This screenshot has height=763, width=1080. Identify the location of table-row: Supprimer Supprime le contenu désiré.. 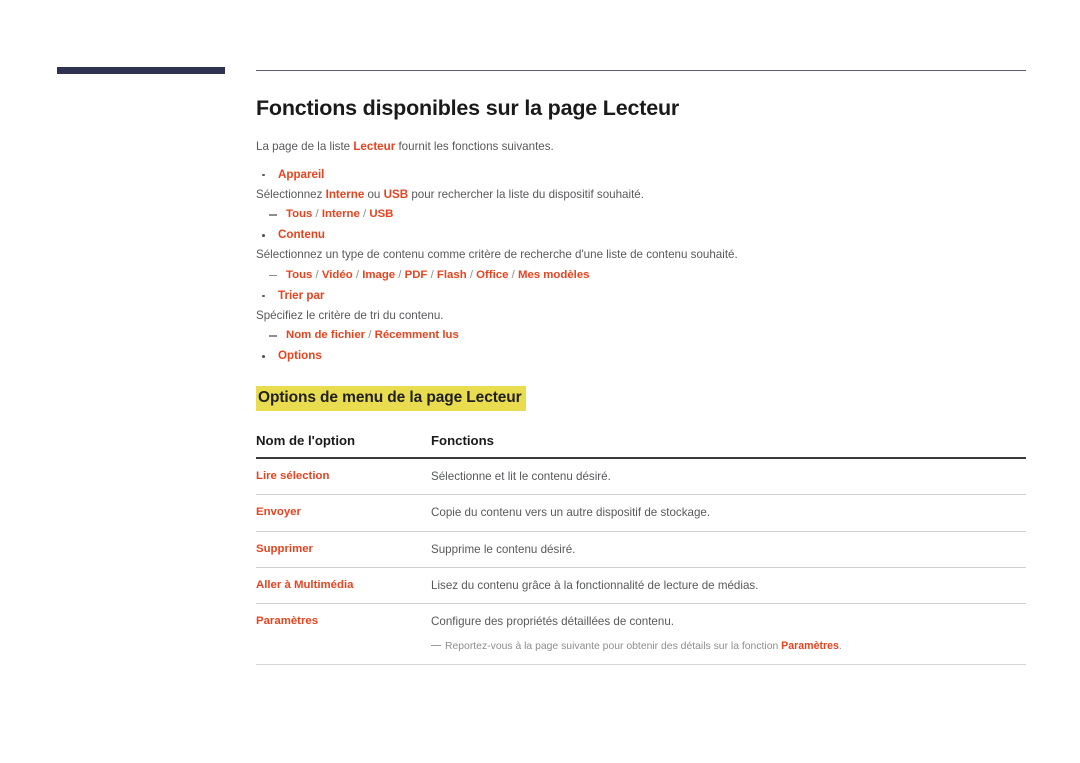
(641, 549).